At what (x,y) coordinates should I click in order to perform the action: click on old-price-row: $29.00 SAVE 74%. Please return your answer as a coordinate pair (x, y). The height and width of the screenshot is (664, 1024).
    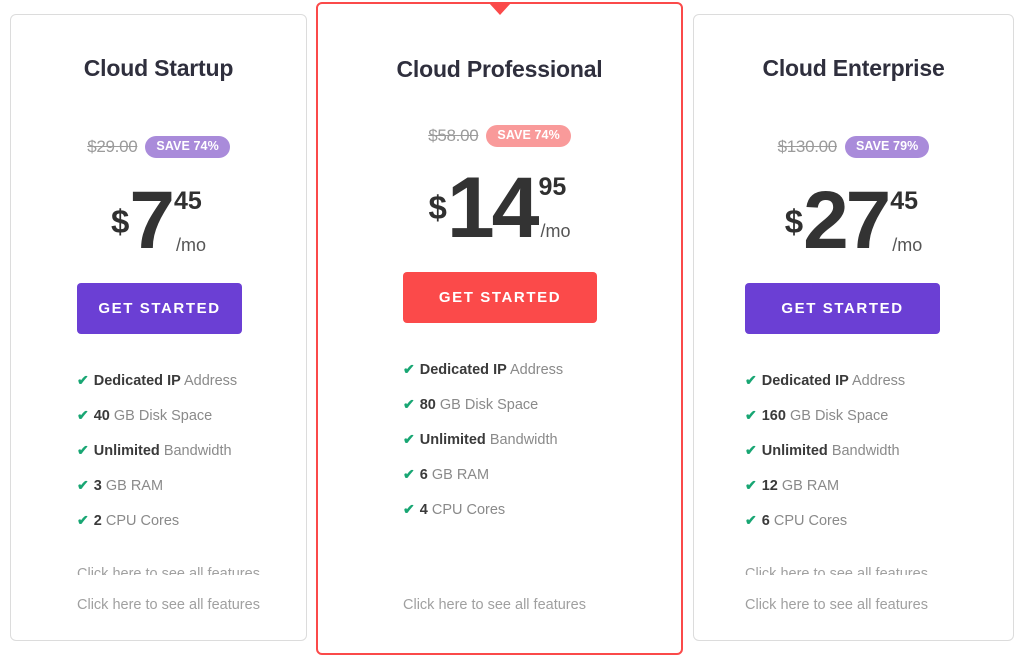
    Looking at the image, I should click on (158, 147).